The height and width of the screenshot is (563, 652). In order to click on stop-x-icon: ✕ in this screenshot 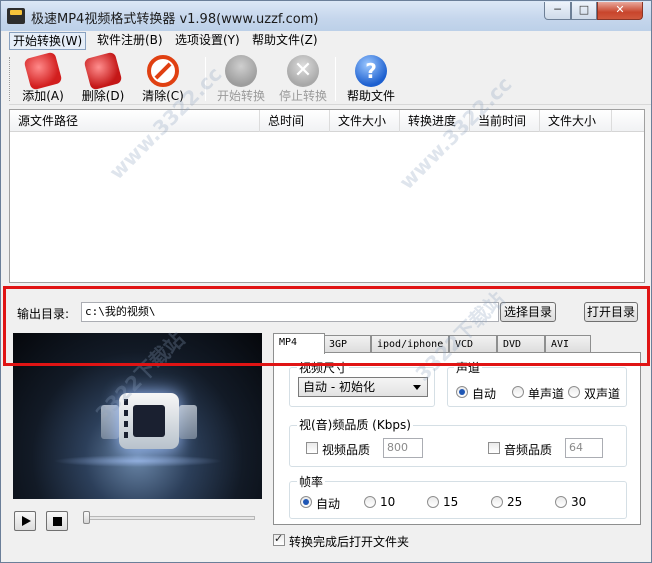, I will do `click(303, 71)`.